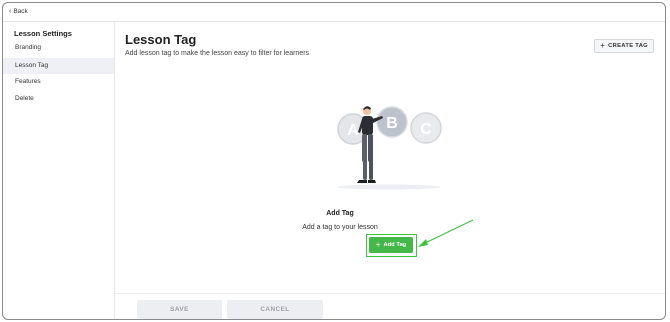 The width and height of the screenshot is (670, 322). What do you see at coordinates (161, 39) in the screenshot?
I see `page-title: Lesson Tag` at bounding box center [161, 39].